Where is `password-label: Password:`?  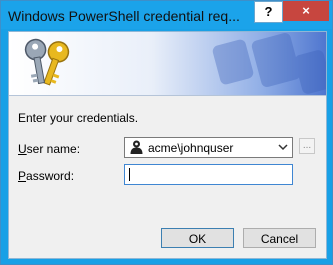 password-label: Password: is located at coordinates (46, 176).